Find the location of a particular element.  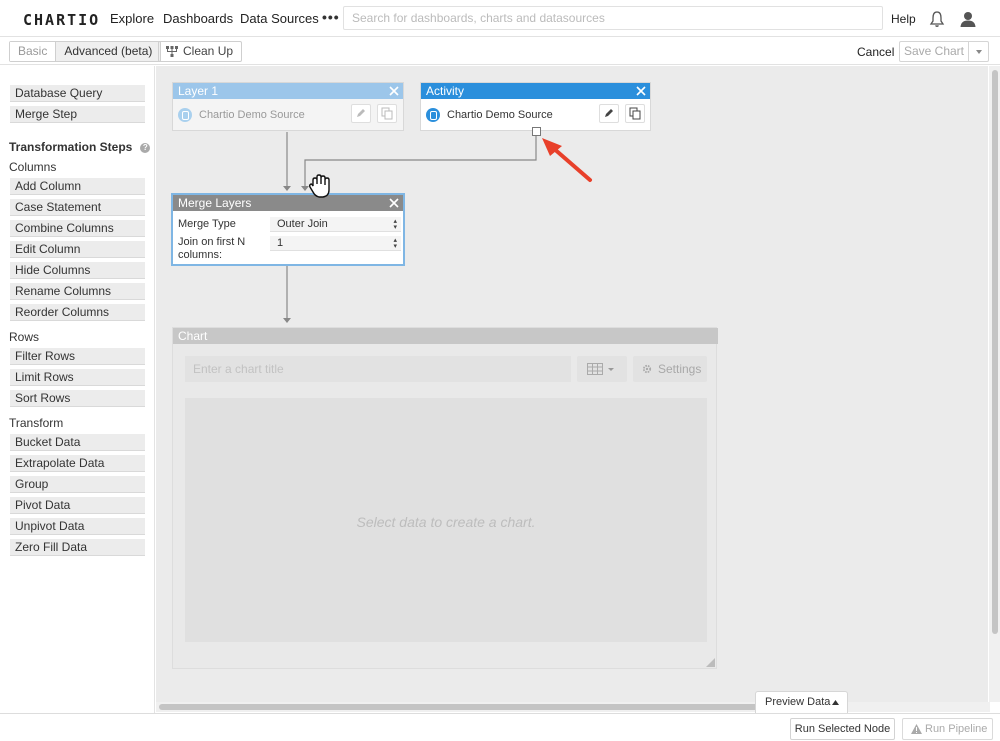

merge-layers-title: Merge Layers is located at coordinates (215, 203).